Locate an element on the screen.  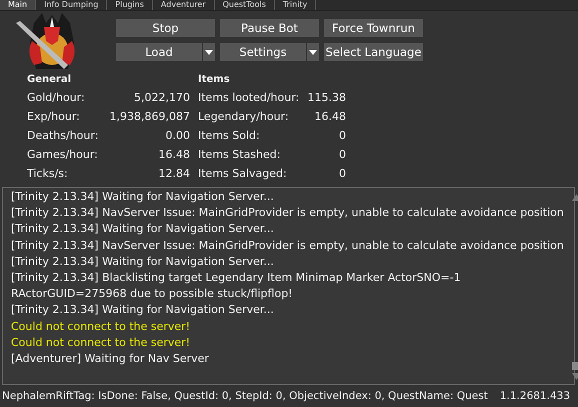
stat-value: 0.00 is located at coordinates (178, 136).